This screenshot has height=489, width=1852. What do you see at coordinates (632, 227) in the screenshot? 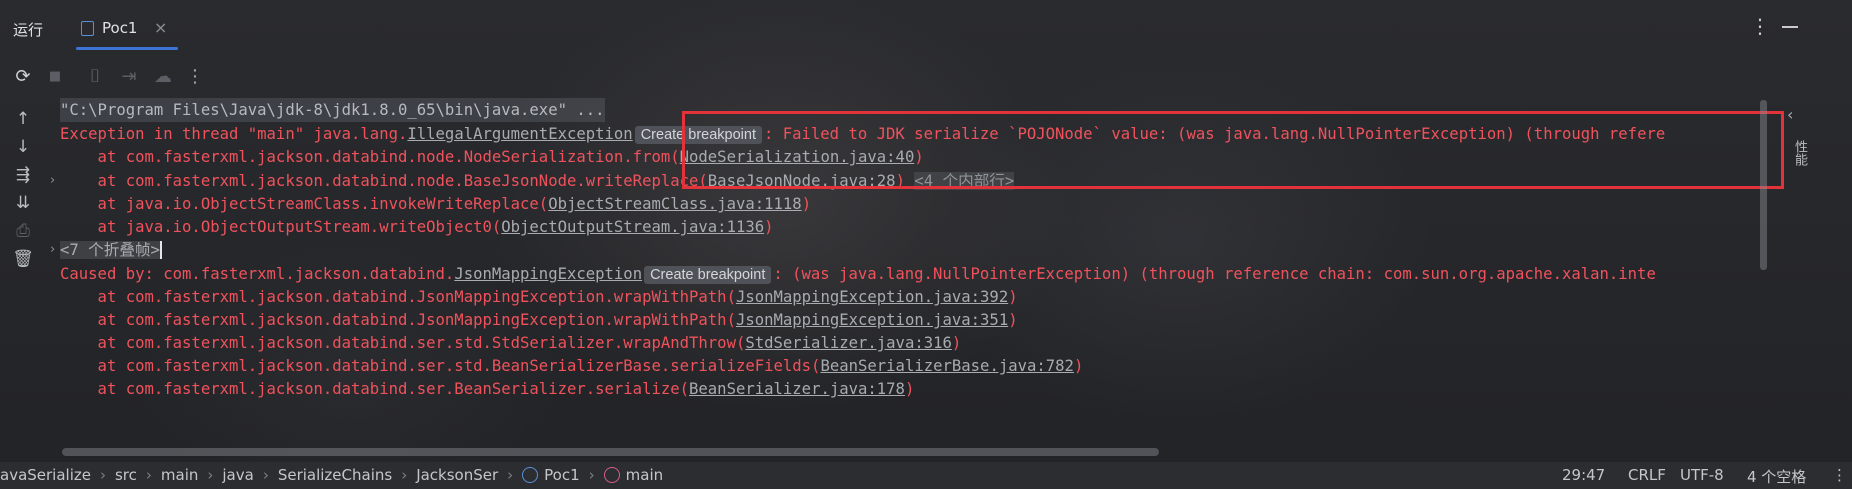
I see `stack-frame-link: ObjectOutputStream.java:1136` at bounding box center [632, 227].